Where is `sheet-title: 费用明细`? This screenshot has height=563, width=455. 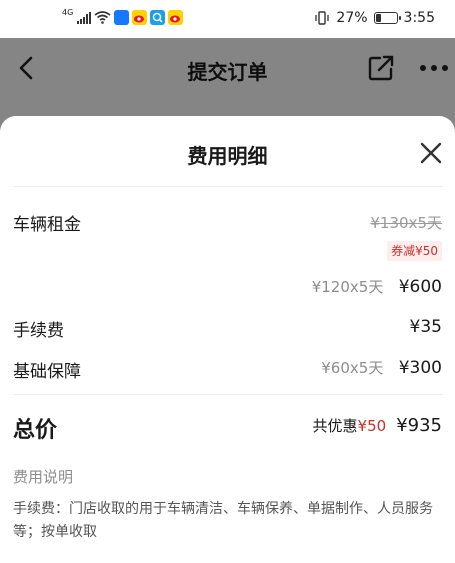
sheet-title: 费用明细 is located at coordinates (227, 156).